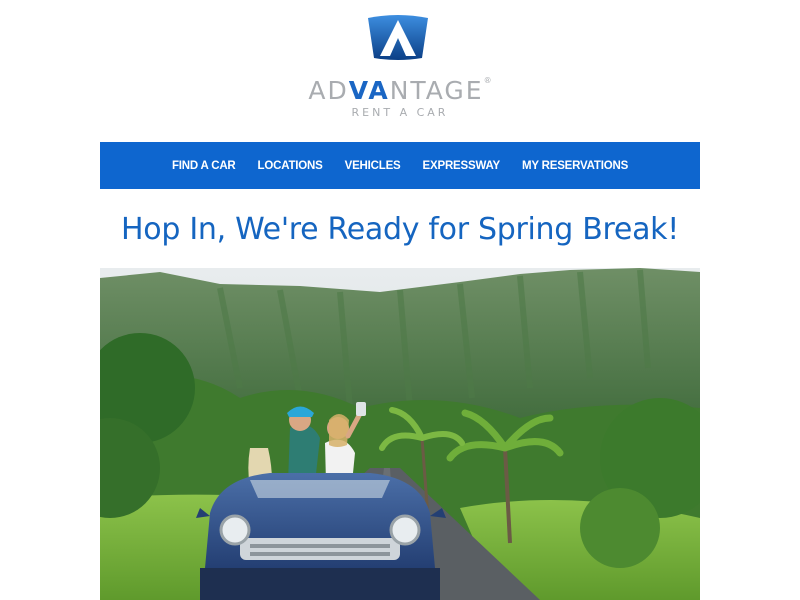 This screenshot has width=800, height=600. Describe the element at coordinates (328, 90) in the screenshot. I see `brand-name-prefix: AD` at that location.